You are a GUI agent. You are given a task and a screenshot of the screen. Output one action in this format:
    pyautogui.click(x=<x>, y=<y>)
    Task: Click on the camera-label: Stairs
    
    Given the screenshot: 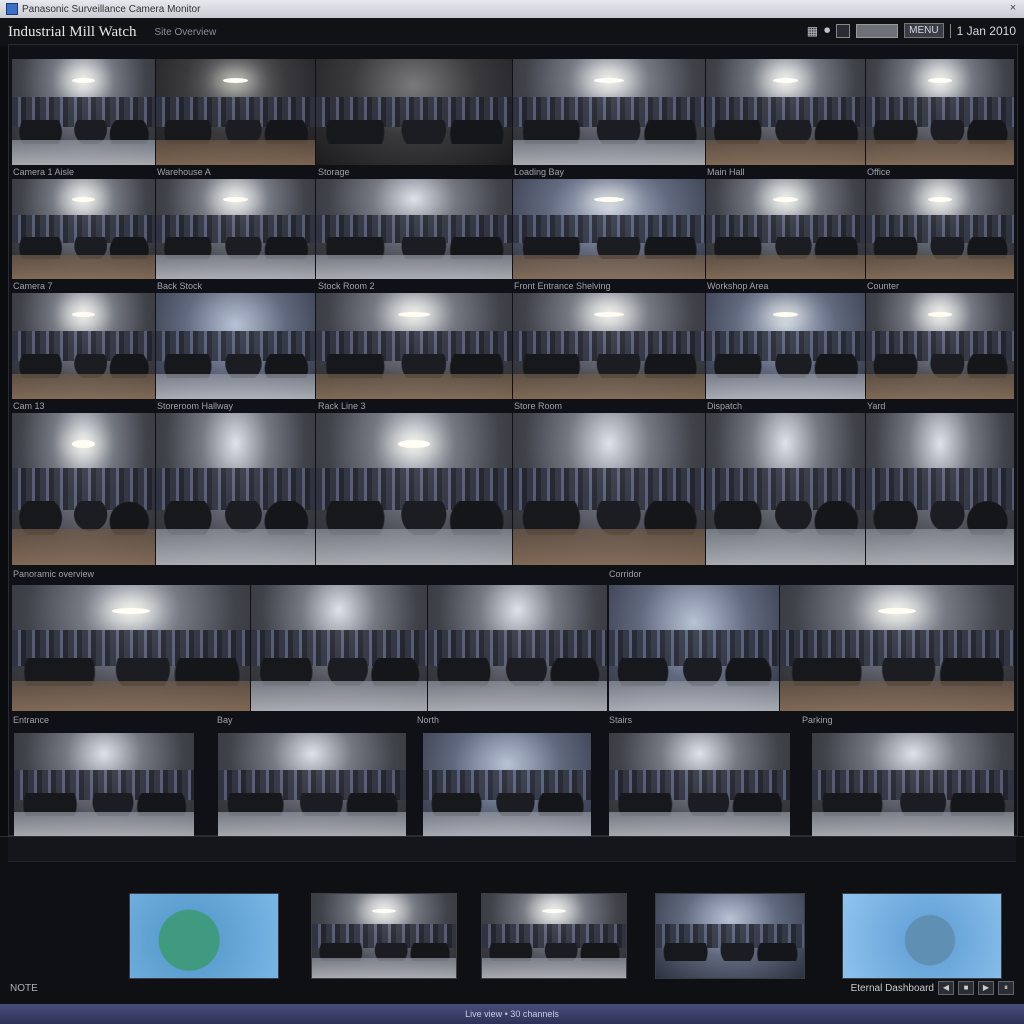 What is the action you would take?
    pyautogui.click(x=621, y=720)
    